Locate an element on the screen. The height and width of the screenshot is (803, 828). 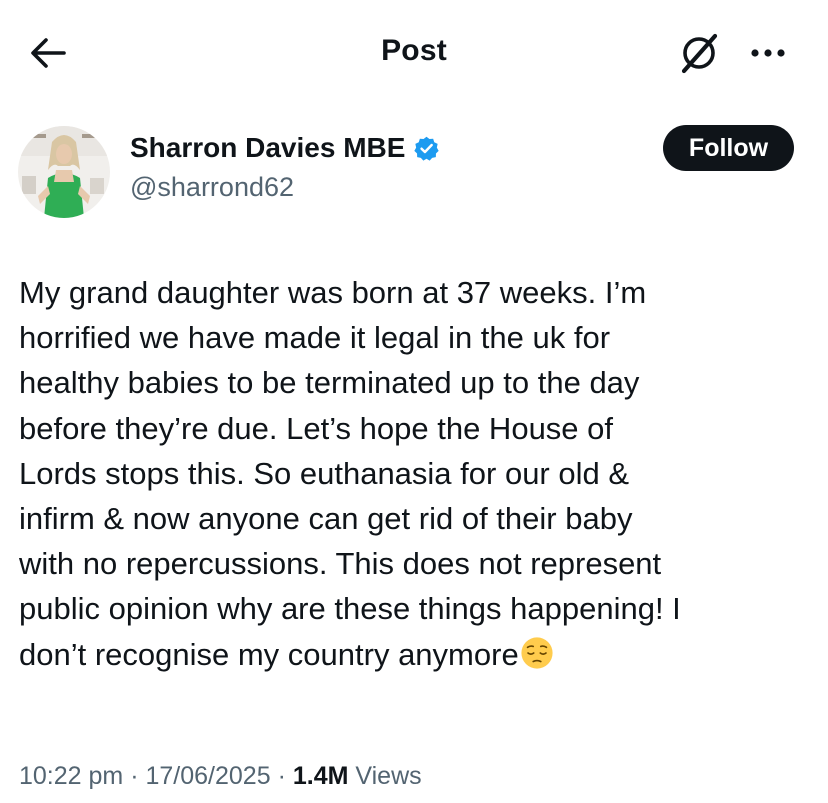
avatar-photo is located at coordinates (64, 172).